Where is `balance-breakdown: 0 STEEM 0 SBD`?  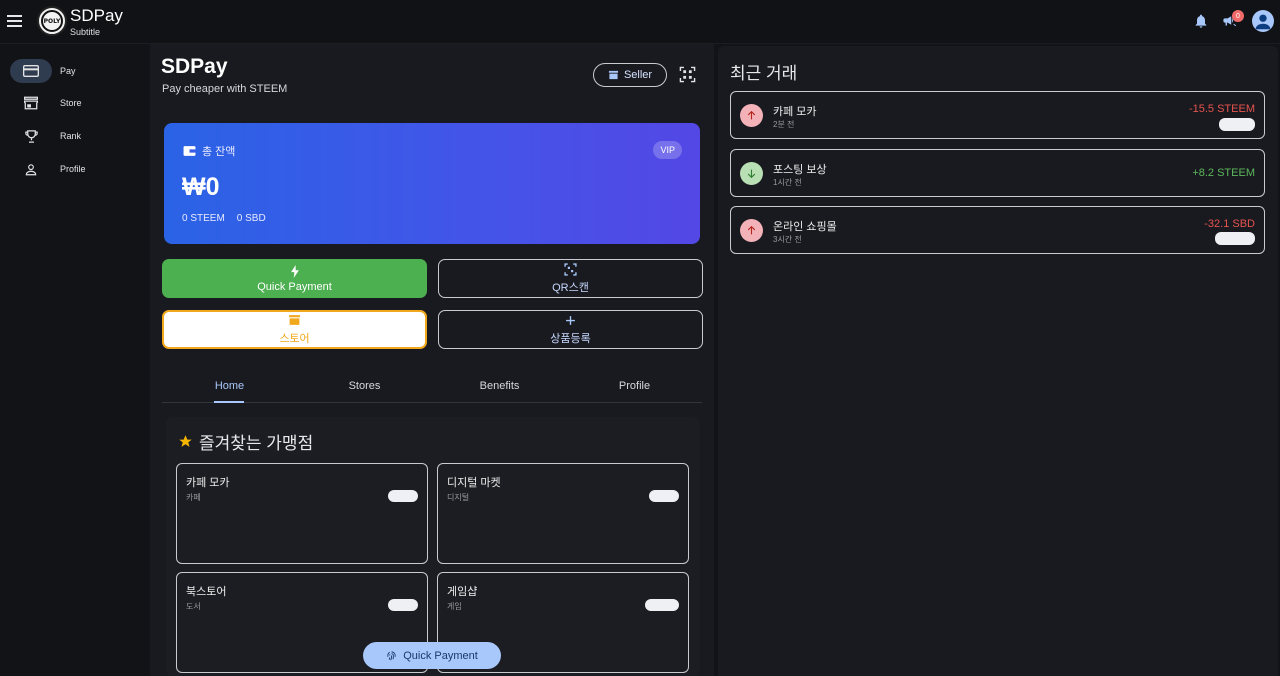 balance-breakdown: 0 STEEM 0 SBD is located at coordinates (224, 218).